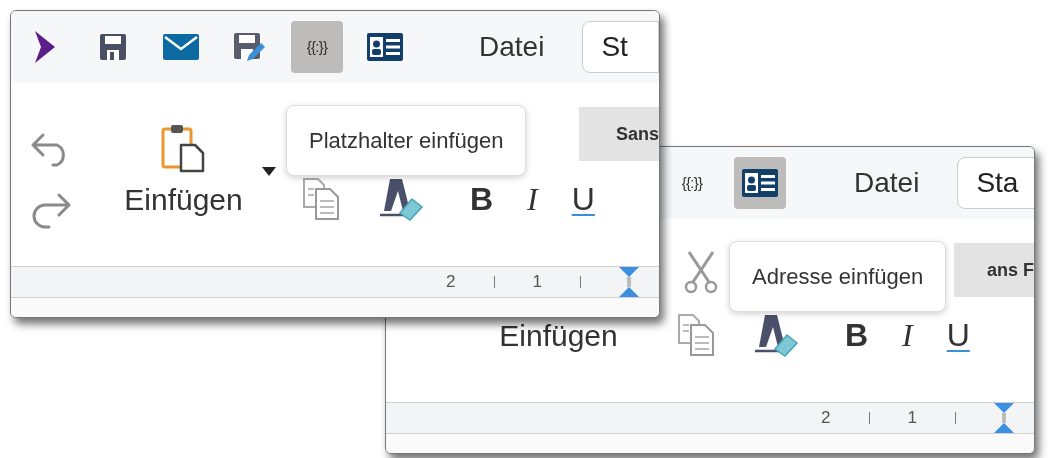 This screenshot has width=1050, height=458. What do you see at coordinates (269, 171) in the screenshot?
I see `dropdown-caret-icon` at bounding box center [269, 171].